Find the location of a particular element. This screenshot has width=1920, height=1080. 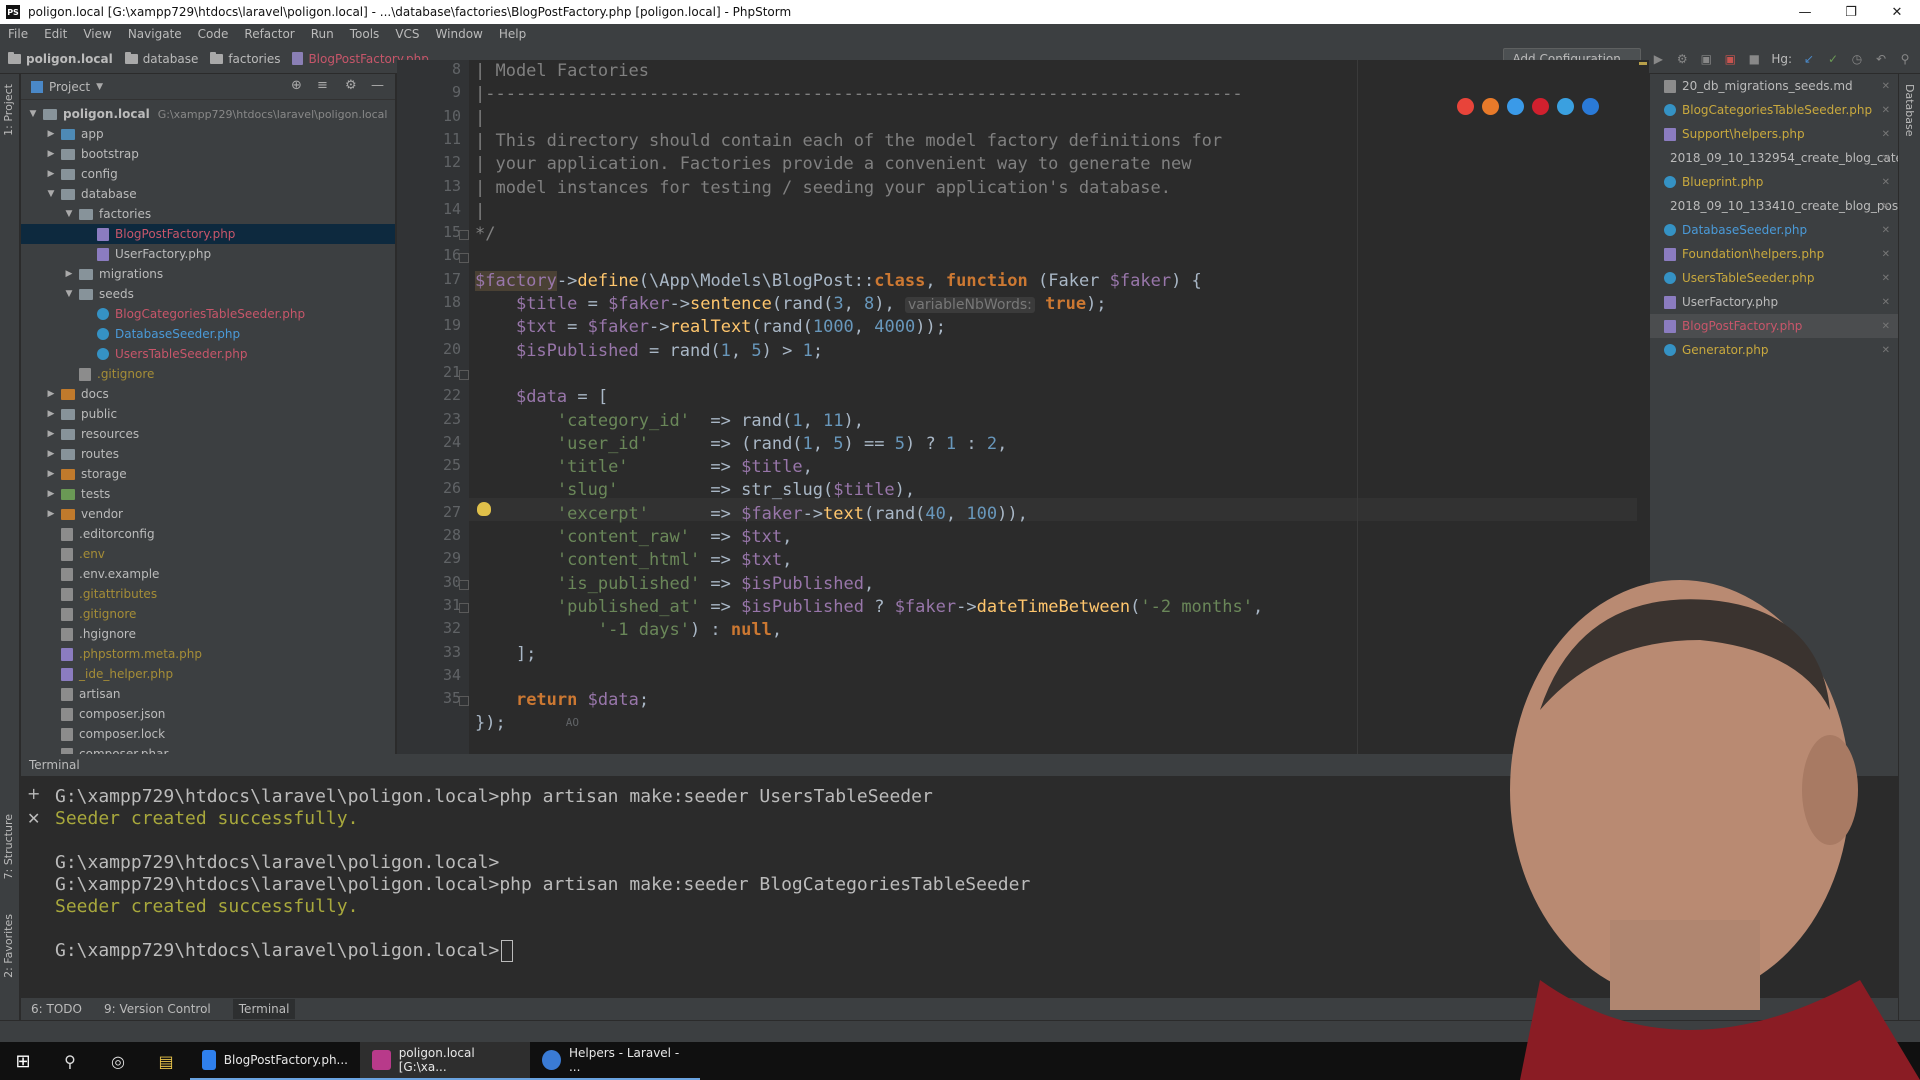

favorites-tool-tab: 2: Favorites is located at coordinates (8, 946).